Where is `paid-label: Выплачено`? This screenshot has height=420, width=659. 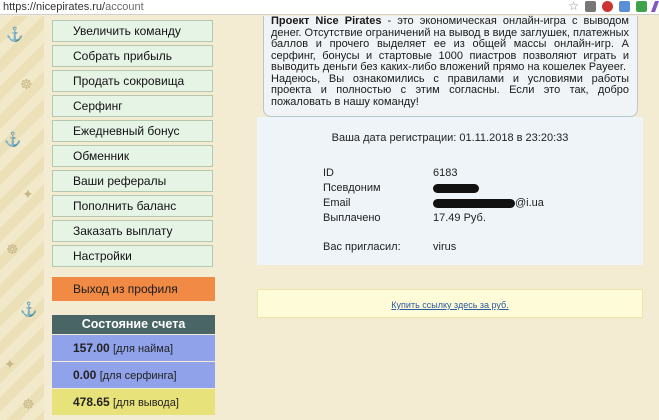
paid-label: Выплачено is located at coordinates (352, 218).